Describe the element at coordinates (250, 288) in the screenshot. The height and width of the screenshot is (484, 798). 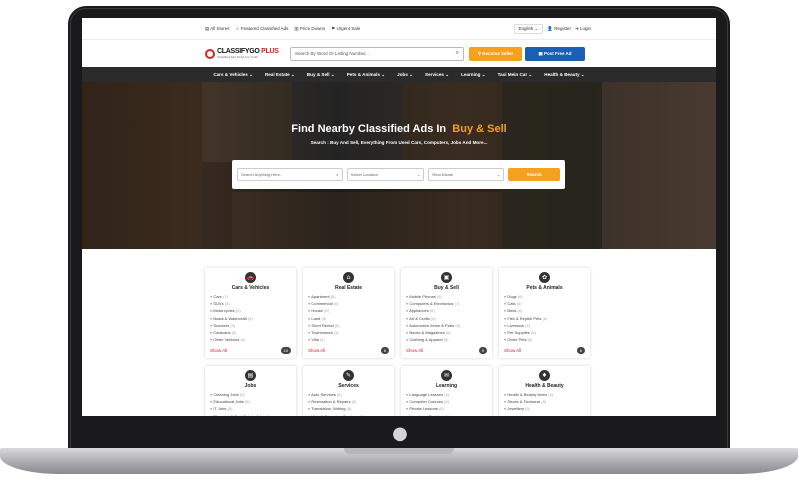
I see `category-title: Cars & Vehicles` at that location.